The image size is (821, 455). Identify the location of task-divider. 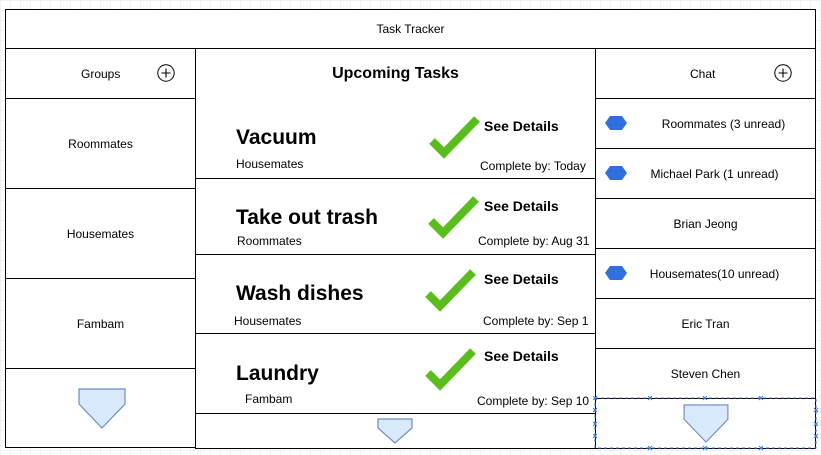
(395, 413).